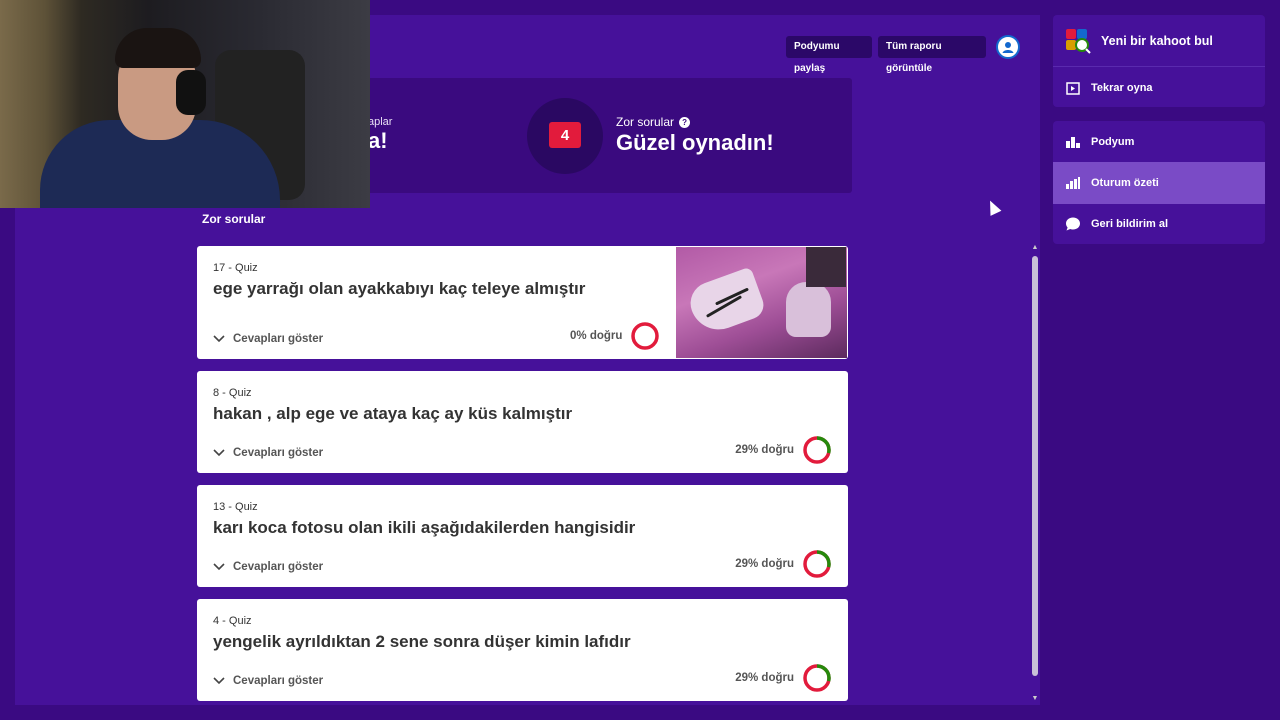 The image size is (1280, 720). I want to click on webcam-overlay, so click(185, 104).